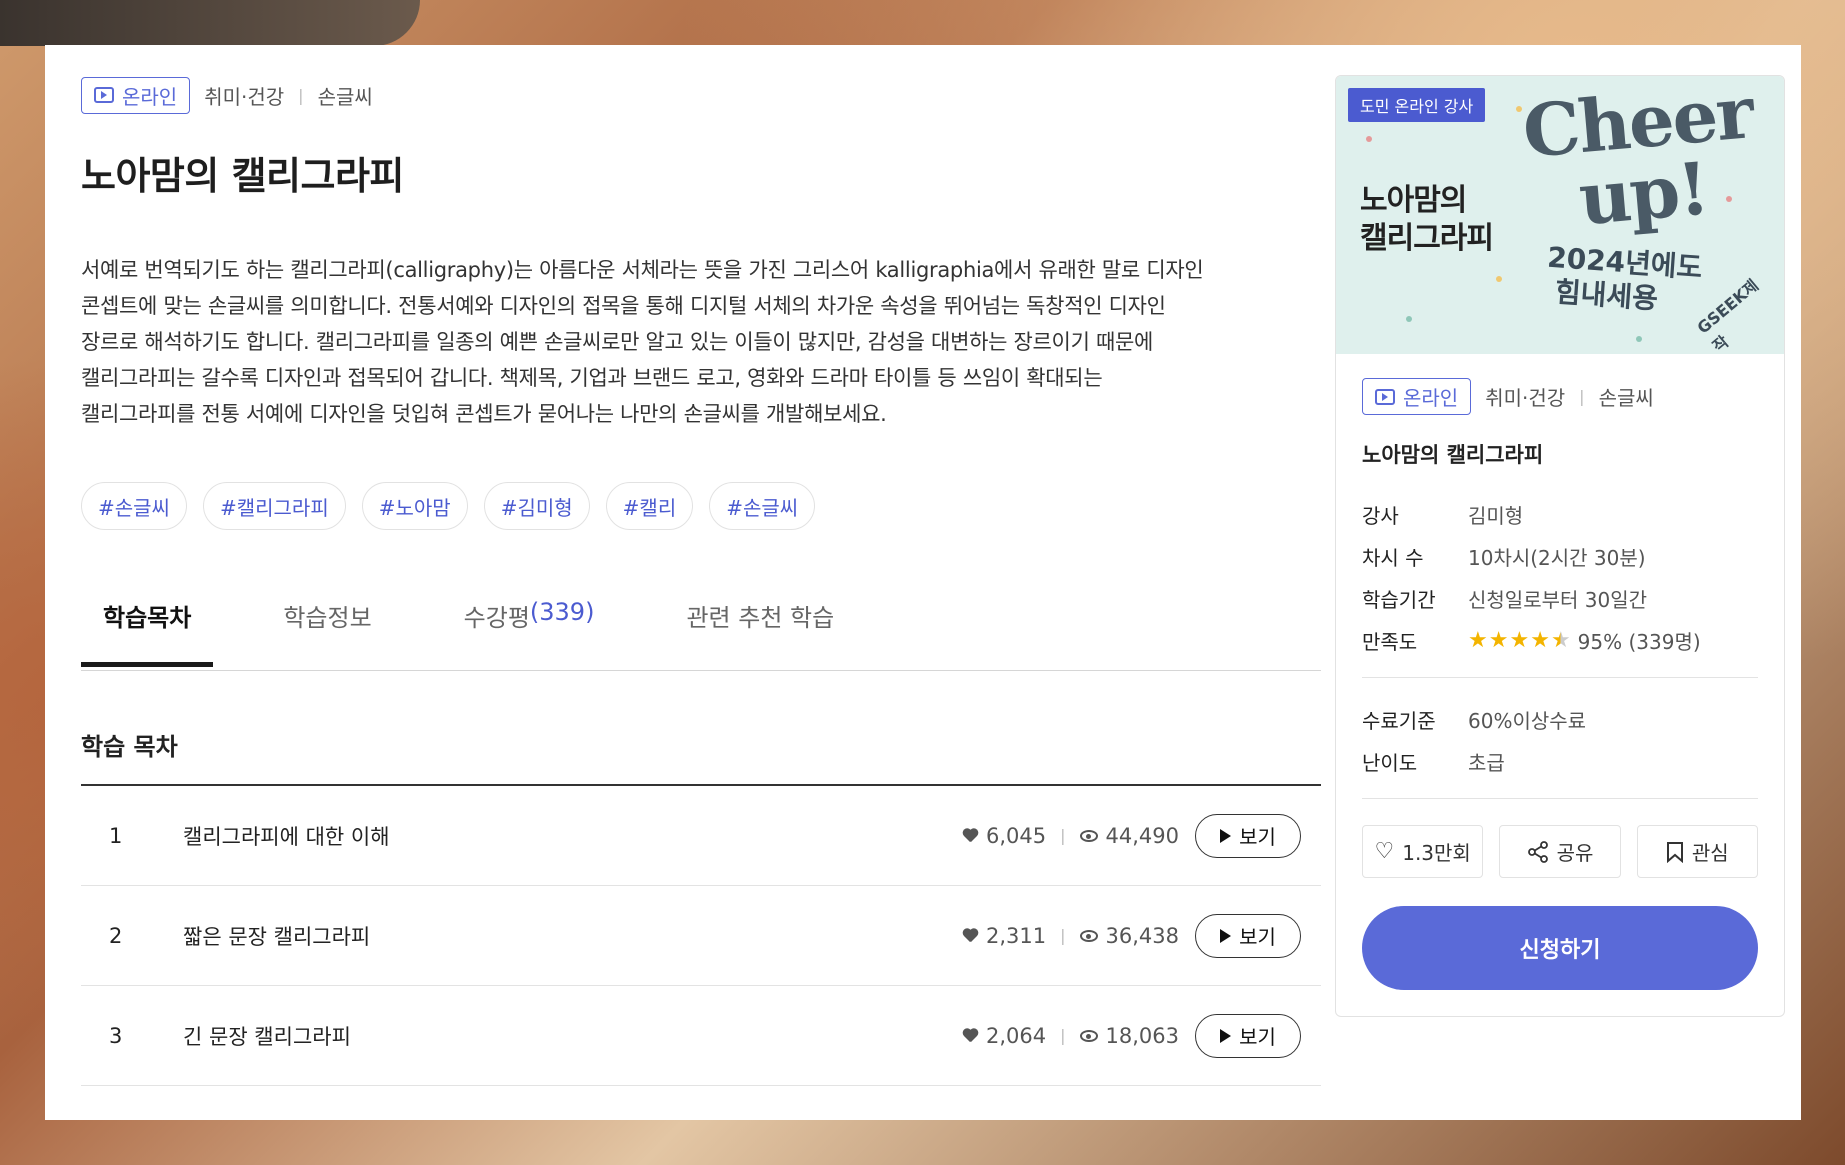  What do you see at coordinates (1142, 835) in the screenshot?
I see `view-count: 44,490` at bounding box center [1142, 835].